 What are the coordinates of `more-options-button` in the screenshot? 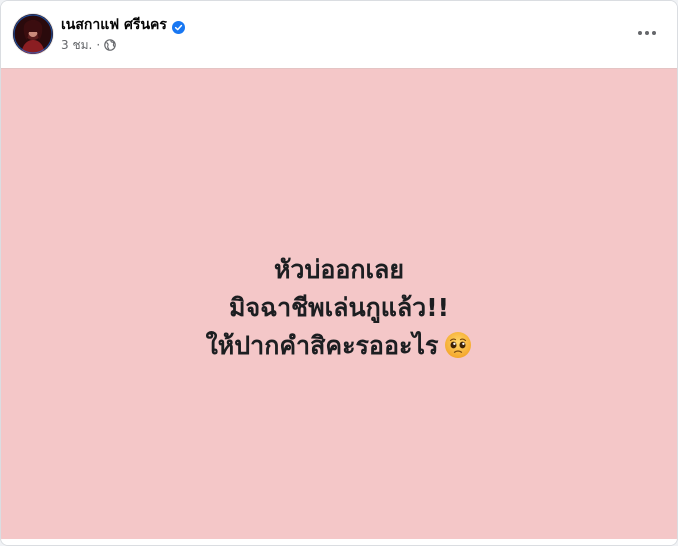 It's located at (647, 33).